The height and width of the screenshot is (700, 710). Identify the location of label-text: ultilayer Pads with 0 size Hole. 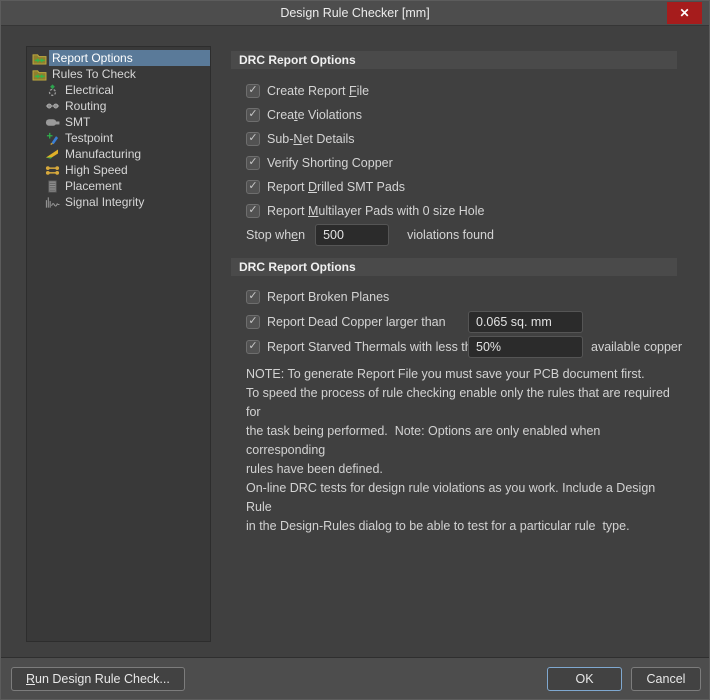
(401, 211).